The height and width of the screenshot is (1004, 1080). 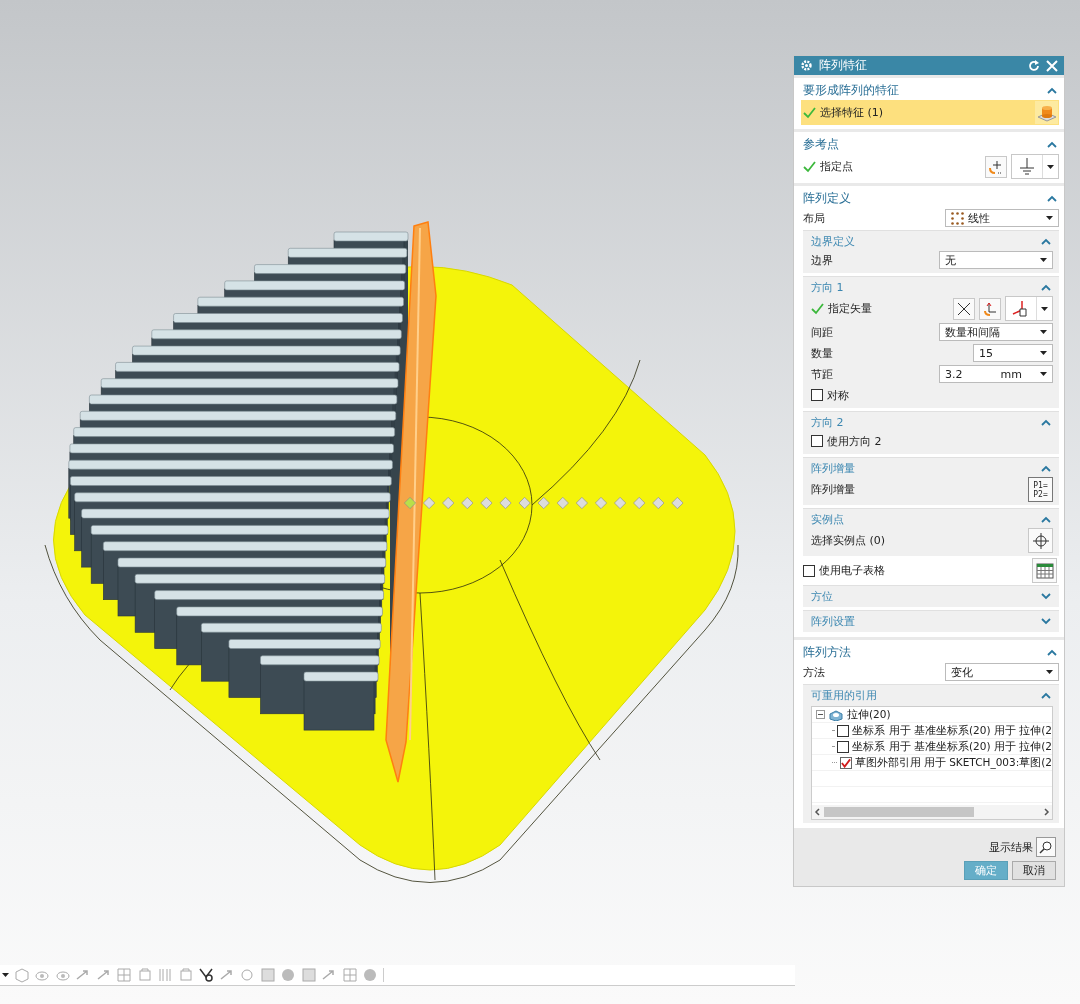 What do you see at coordinates (932, 812) in the screenshot?
I see `horizontal-scrollbar` at bounding box center [932, 812].